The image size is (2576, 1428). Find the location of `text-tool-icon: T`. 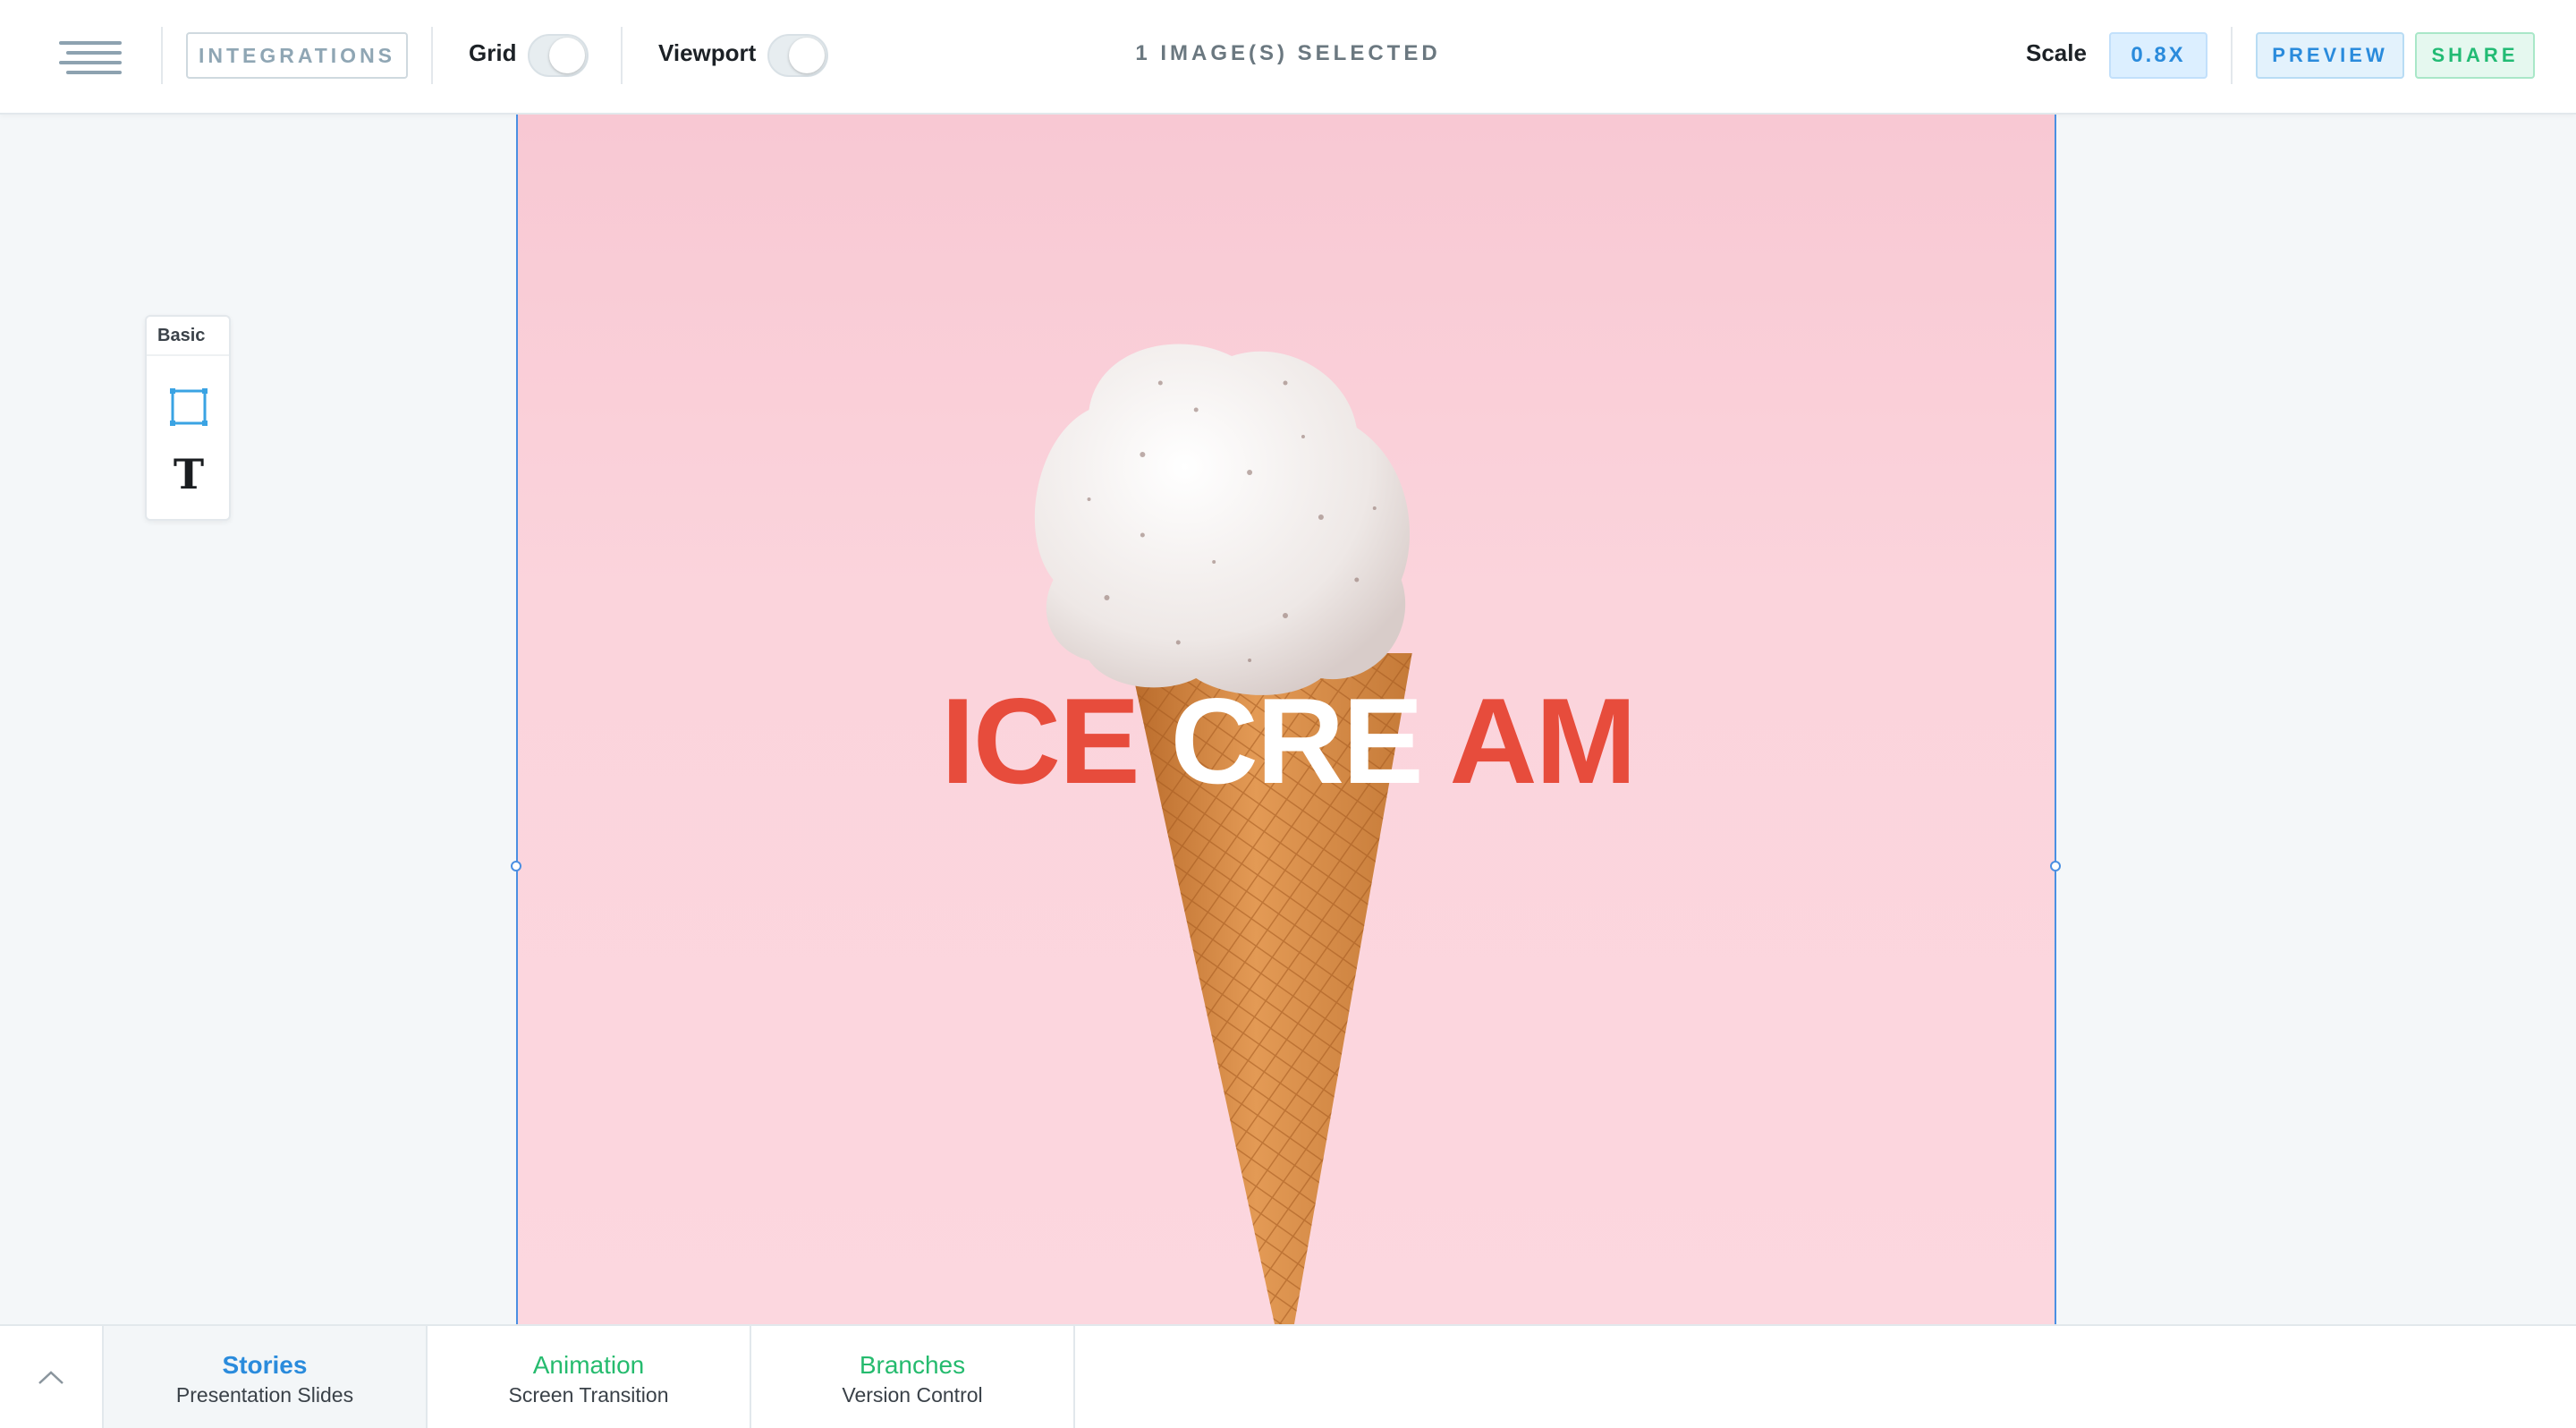

text-tool-icon: T is located at coordinates (188, 474).